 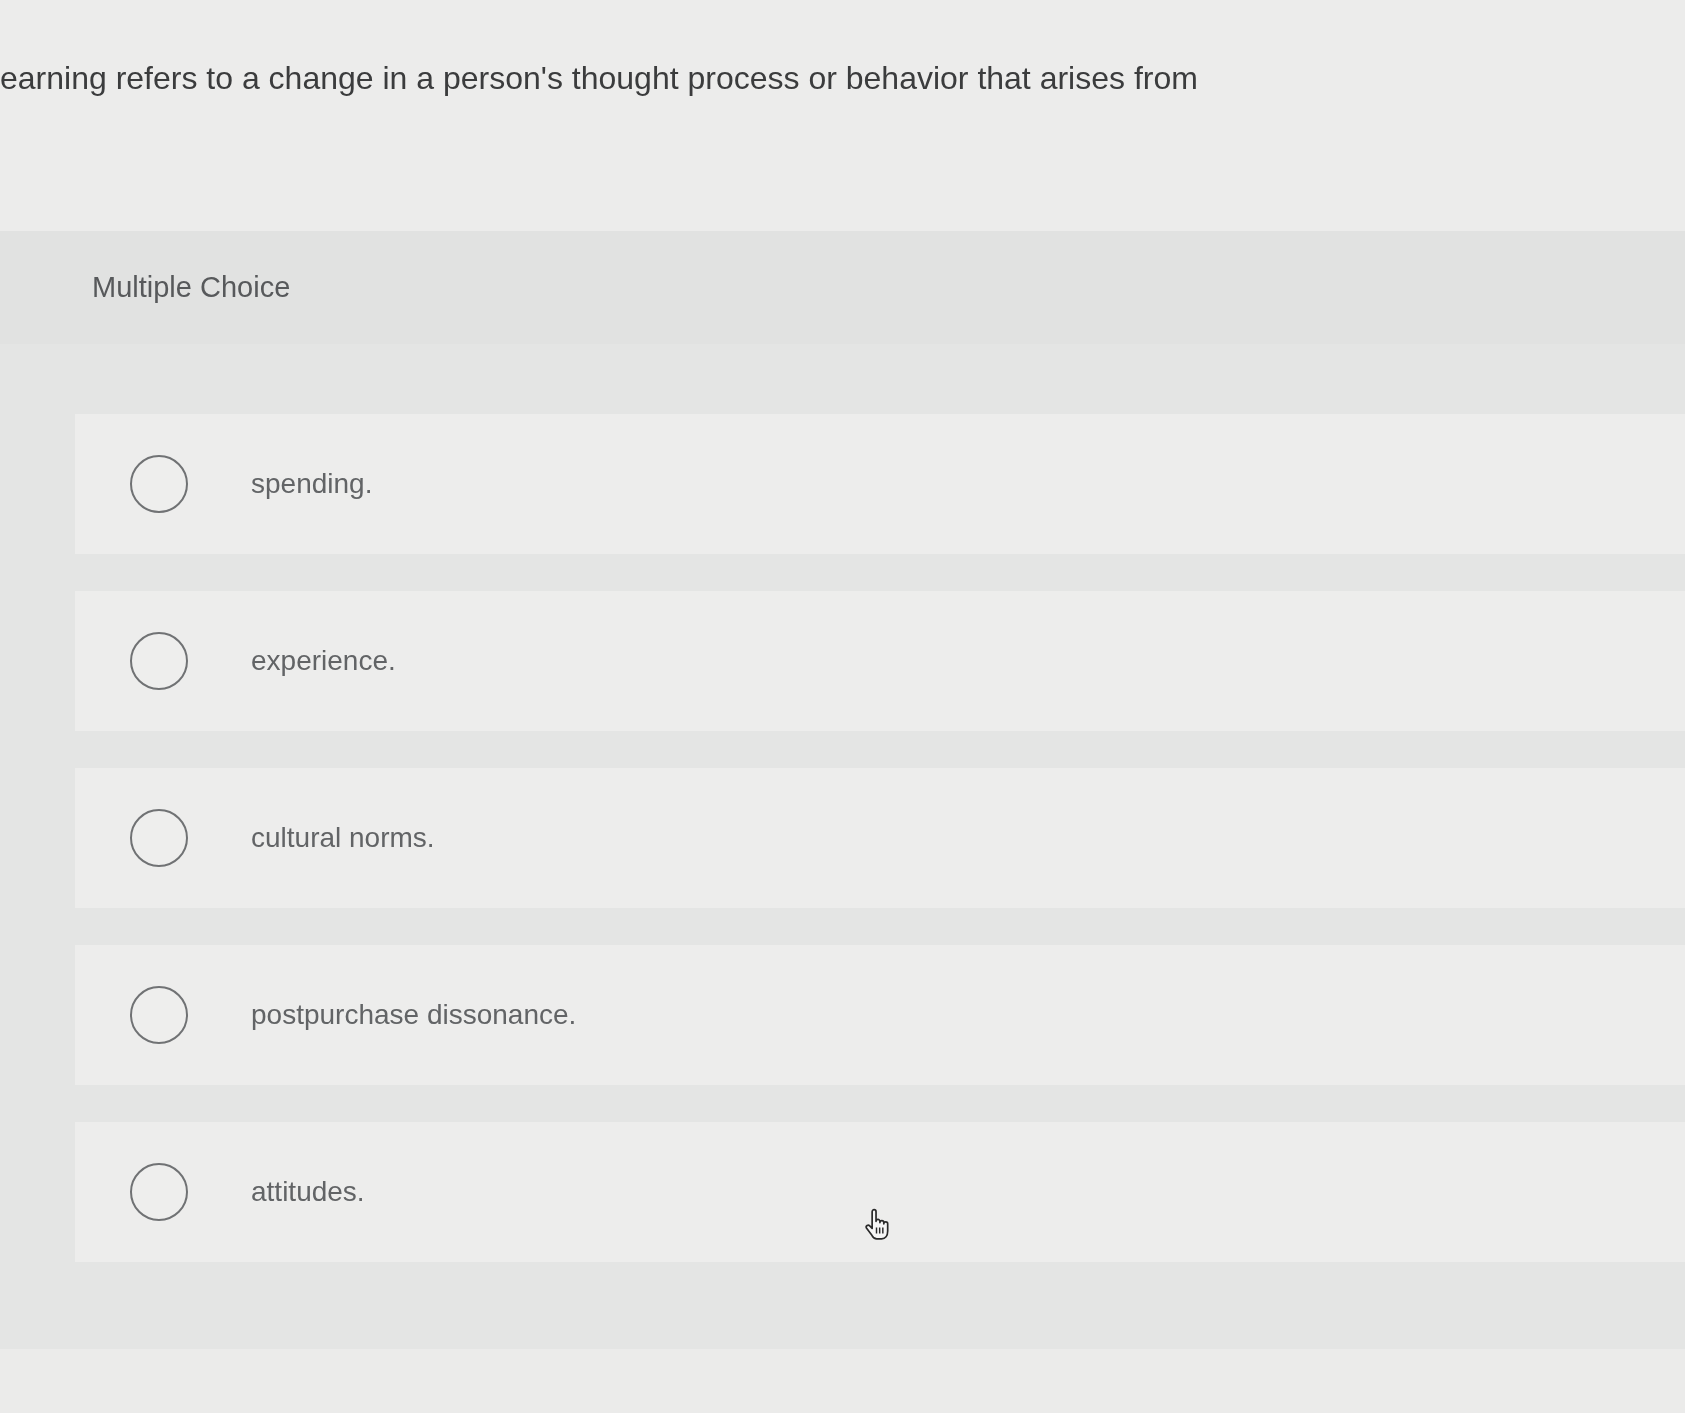 I want to click on option-text: cultural norms., so click(x=343, y=838).